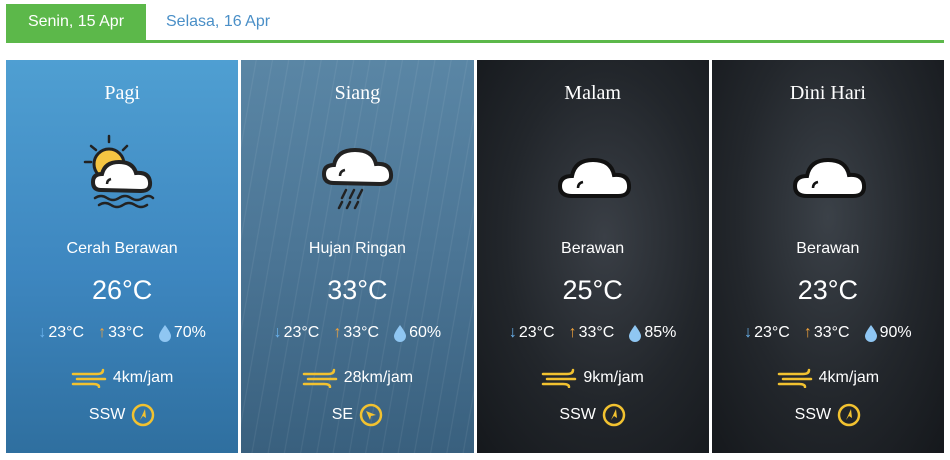 This screenshot has height=460, width=950. Describe the element at coordinates (592, 93) in the screenshot. I see `period-title: Malam` at that location.